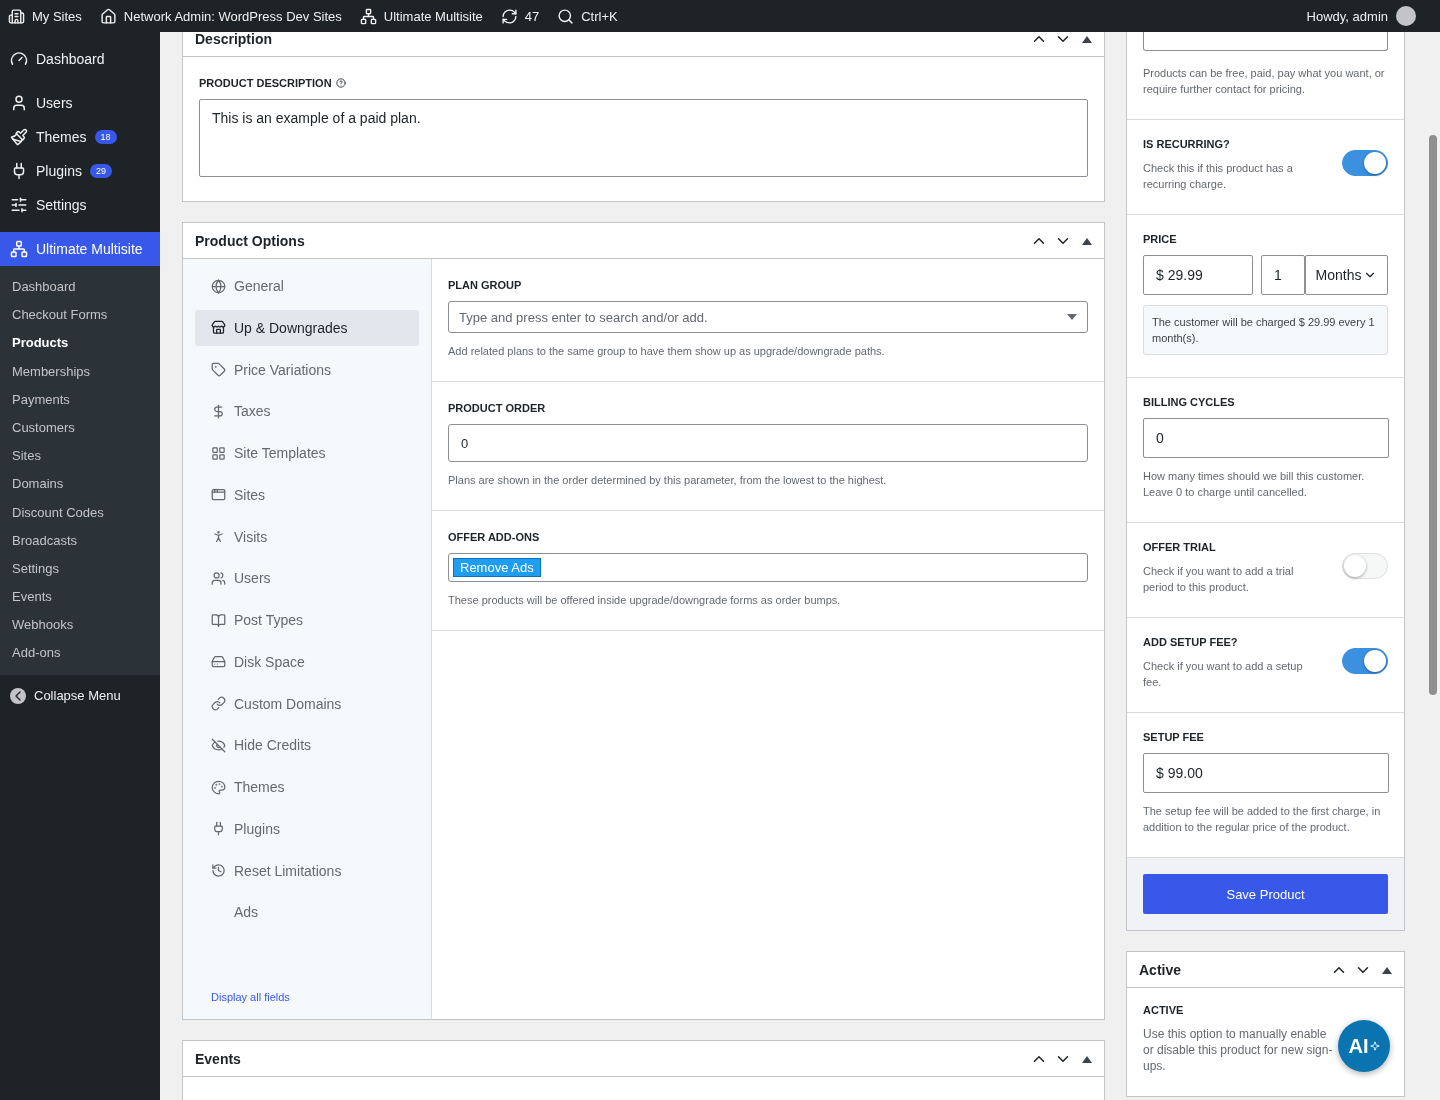 The width and height of the screenshot is (1440, 1100). Describe the element at coordinates (80, 484) in the screenshot. I see `submenu-item: Domains` at that location.